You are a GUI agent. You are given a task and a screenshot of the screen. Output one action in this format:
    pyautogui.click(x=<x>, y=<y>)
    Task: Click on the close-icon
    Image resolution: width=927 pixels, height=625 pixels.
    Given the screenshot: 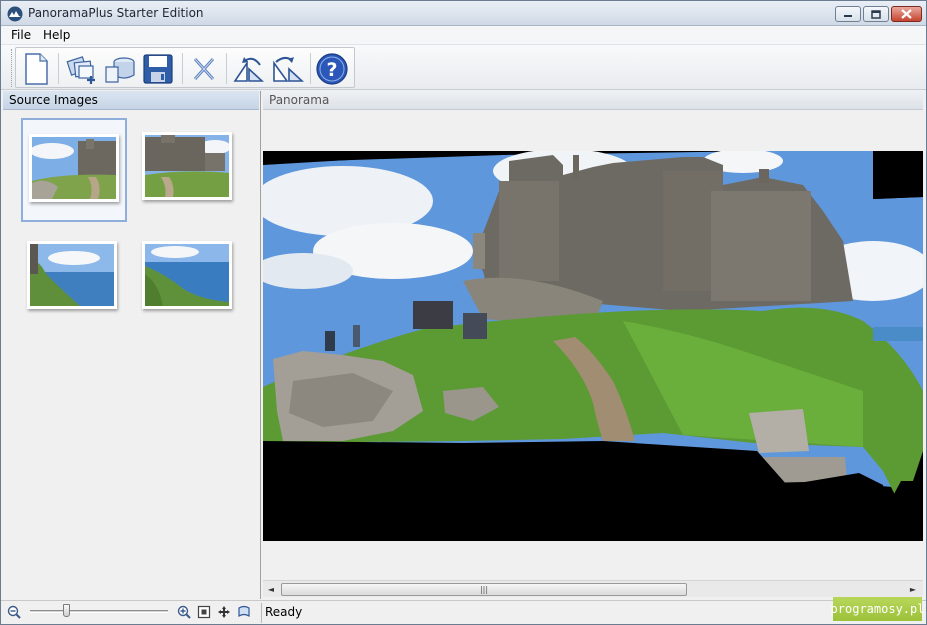 What is the action you would take?
    pyautogui.click(x=906, y=14)
    